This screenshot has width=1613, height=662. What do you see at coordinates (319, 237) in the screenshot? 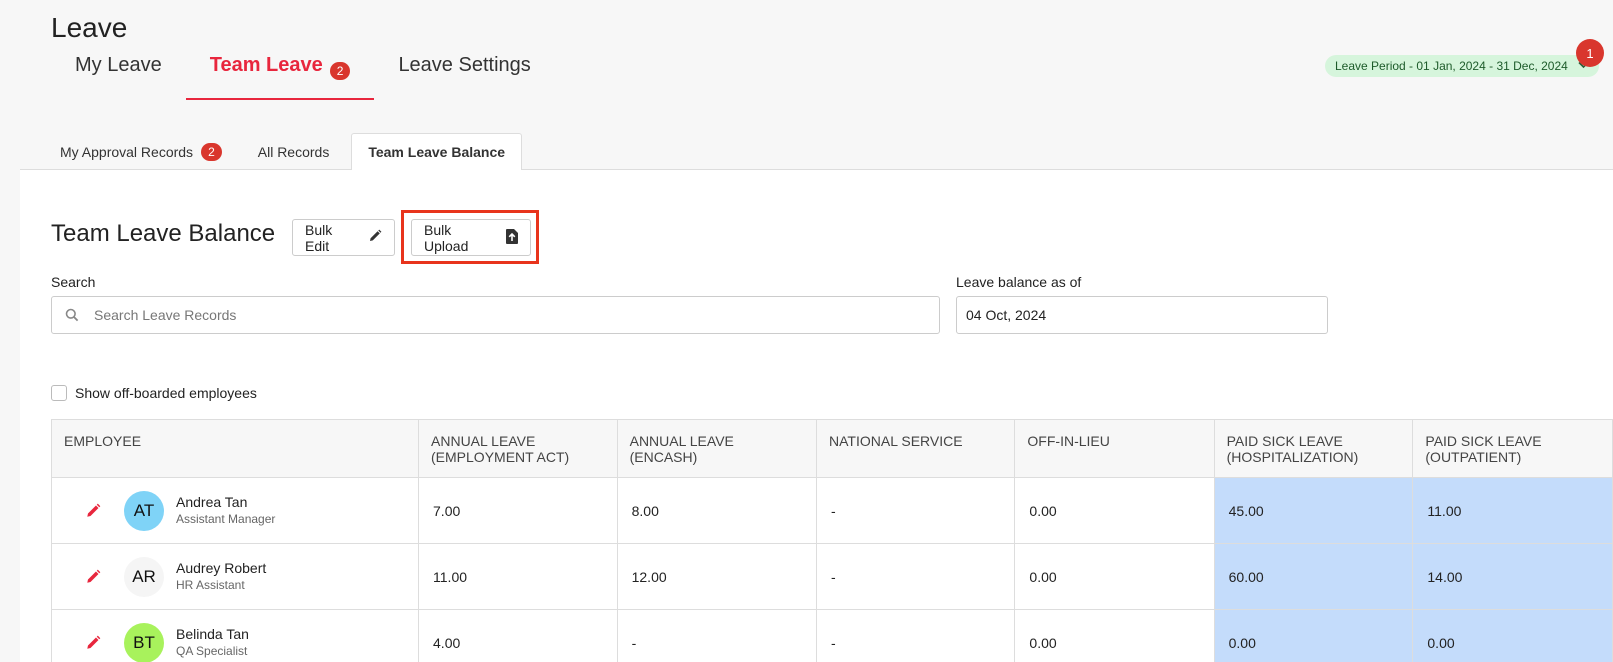
I see `bulk-edit-label: Bulk Edit` at bounding box center [319, 237].